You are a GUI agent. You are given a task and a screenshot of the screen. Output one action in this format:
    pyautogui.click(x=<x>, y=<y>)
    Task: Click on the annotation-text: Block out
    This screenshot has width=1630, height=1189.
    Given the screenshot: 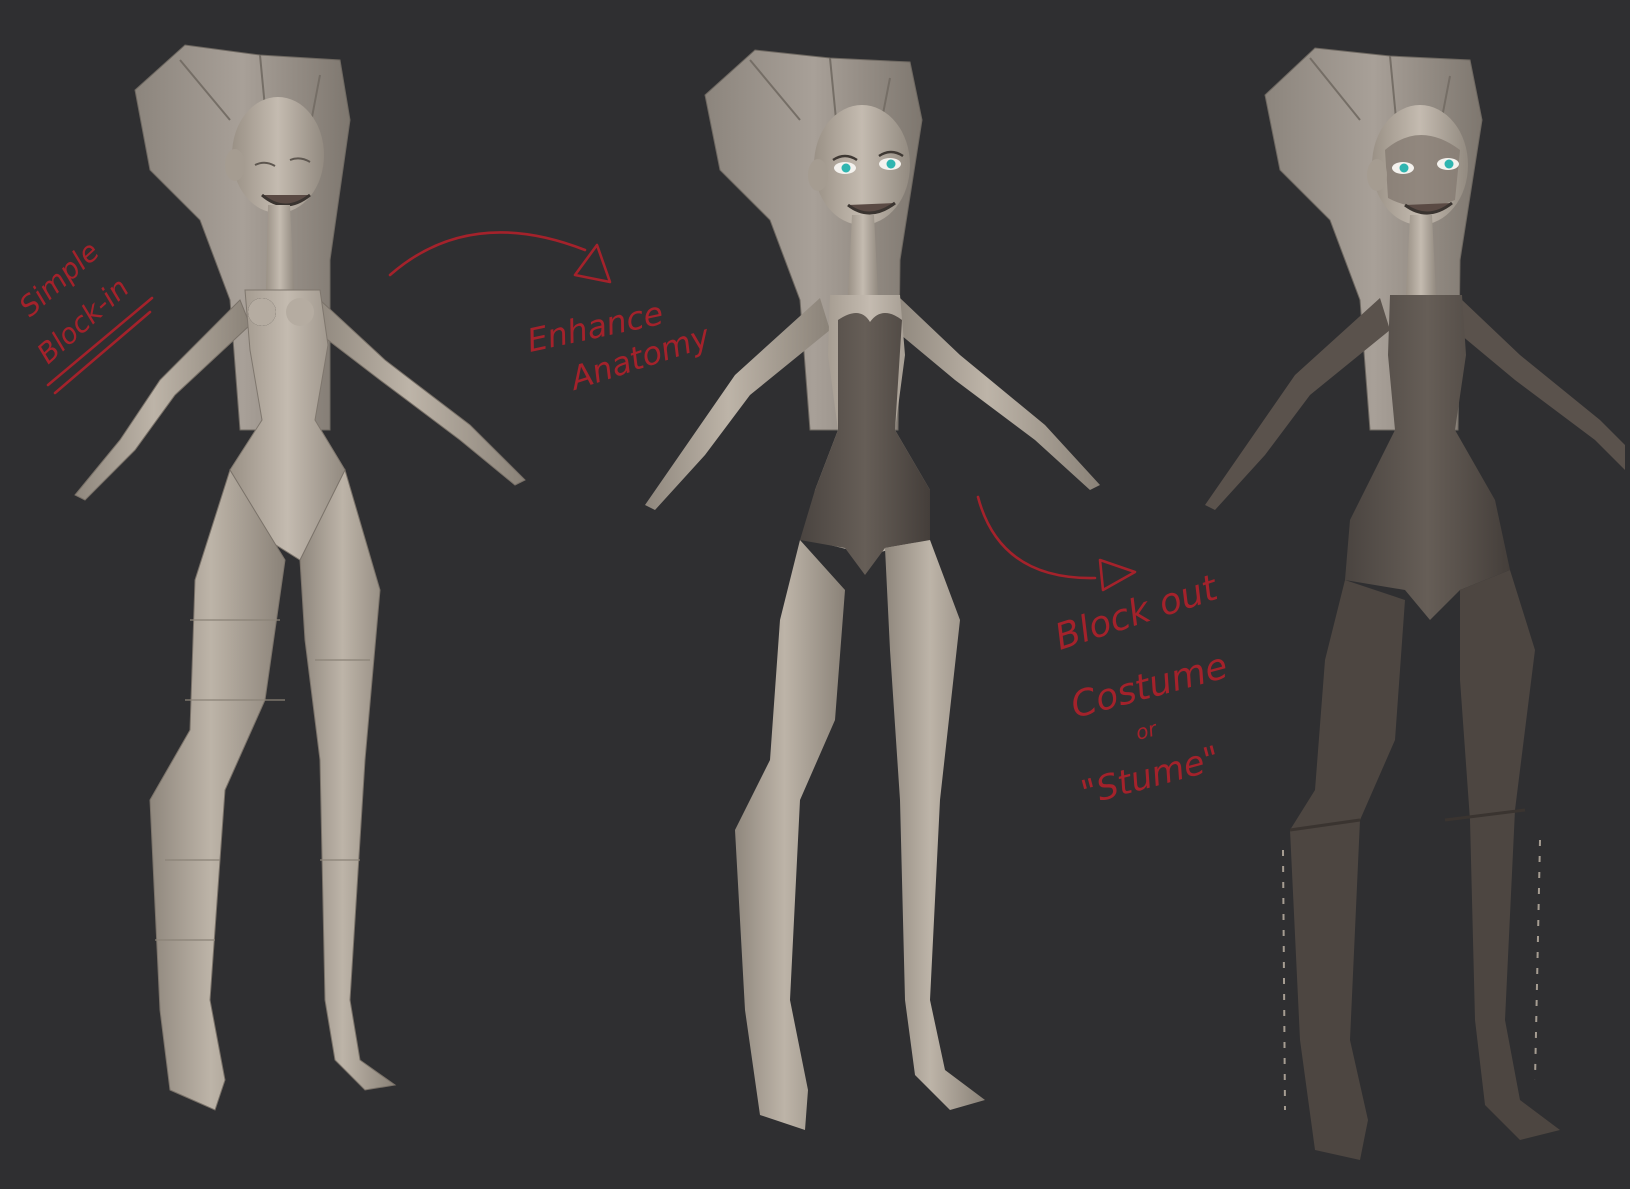 What is the action you would take?
    pyautogui.click(x=1137, y=612)
    